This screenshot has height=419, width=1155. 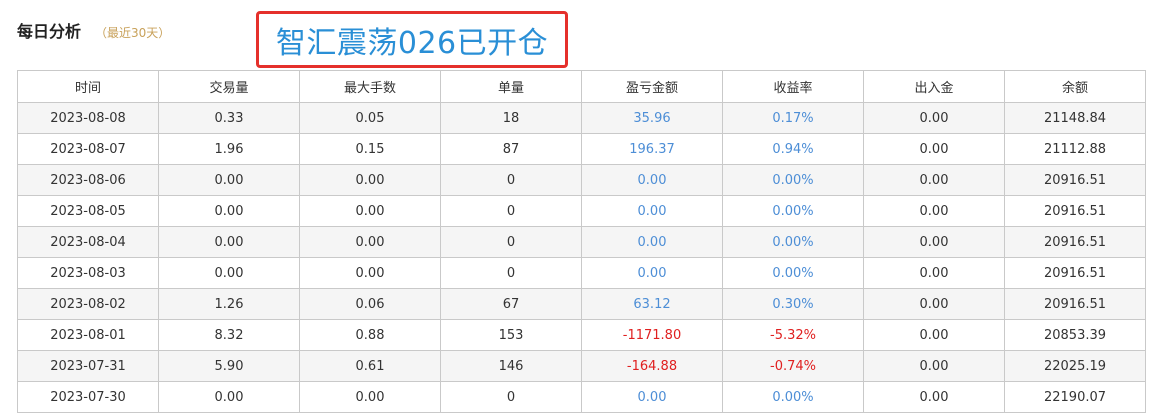 What do you see at coordinates (511, 118) in the screenshot?
I see `cell-orders: 18` at bounding box center [511, 118].